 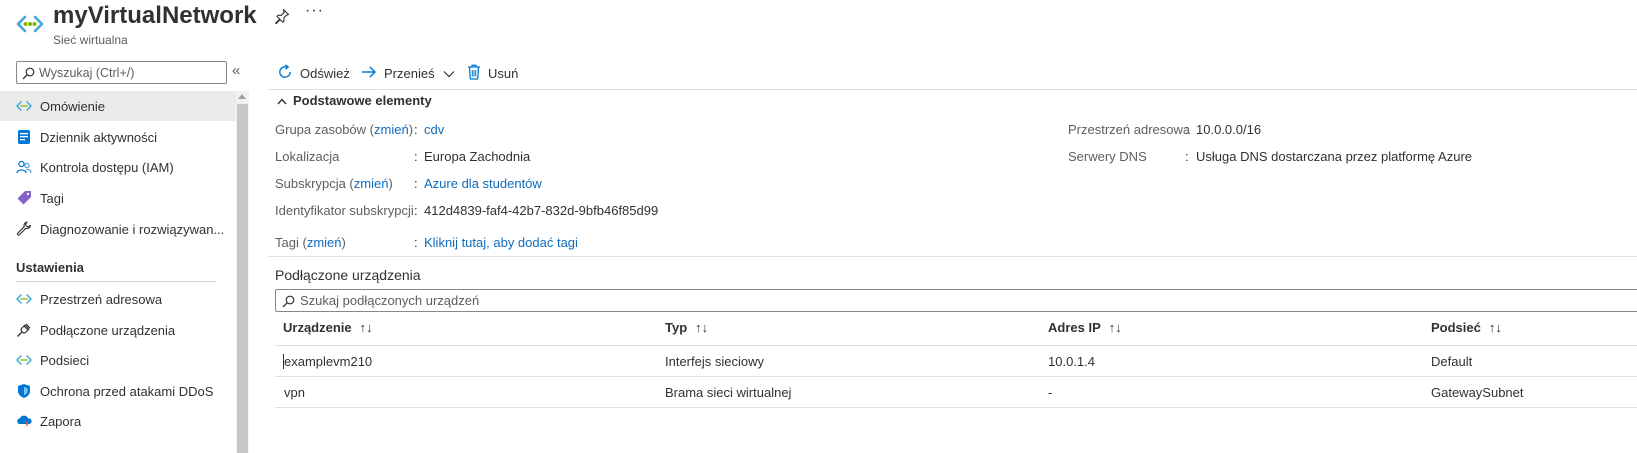 What do you see at coordinates (127, 391) in the screenshot?
I see `sidebar-item-label: Ochrona przed atakami DDoS` at bounding box center [127, 391].